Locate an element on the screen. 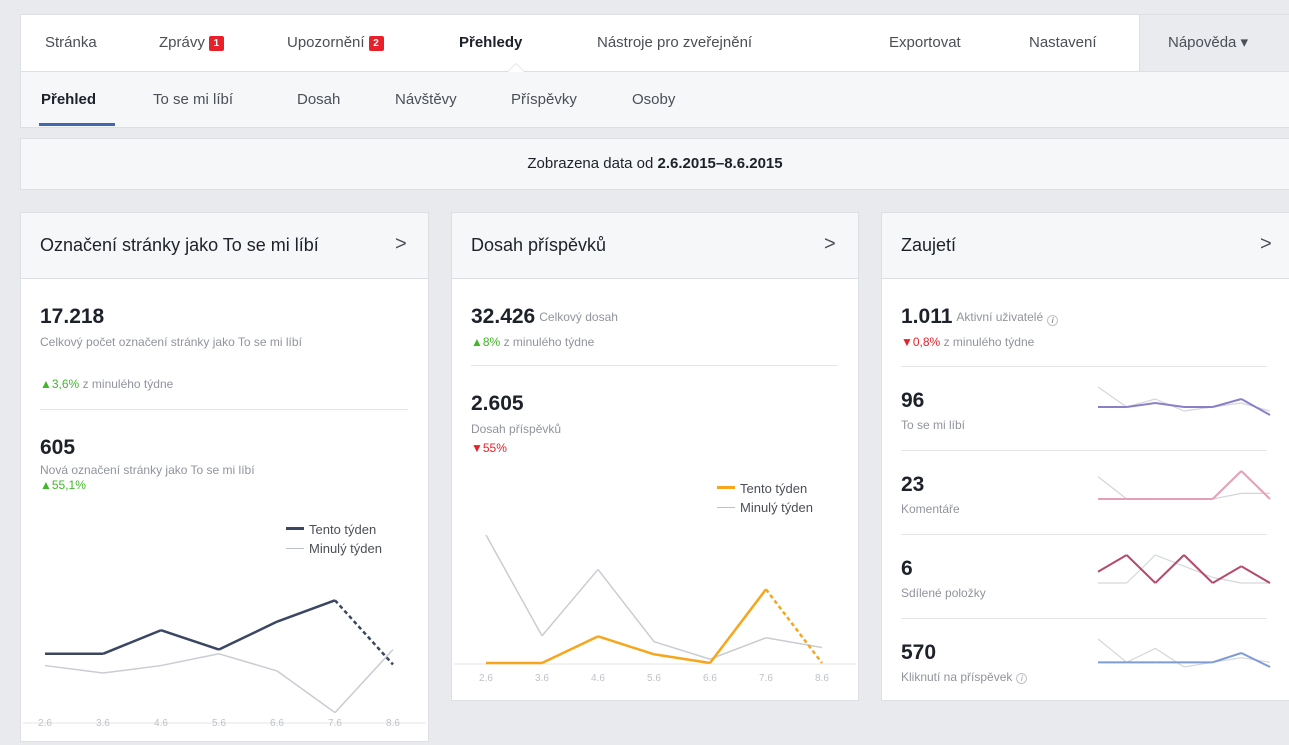  clicks-row-value: 570 is located at coordinates (919, 652).